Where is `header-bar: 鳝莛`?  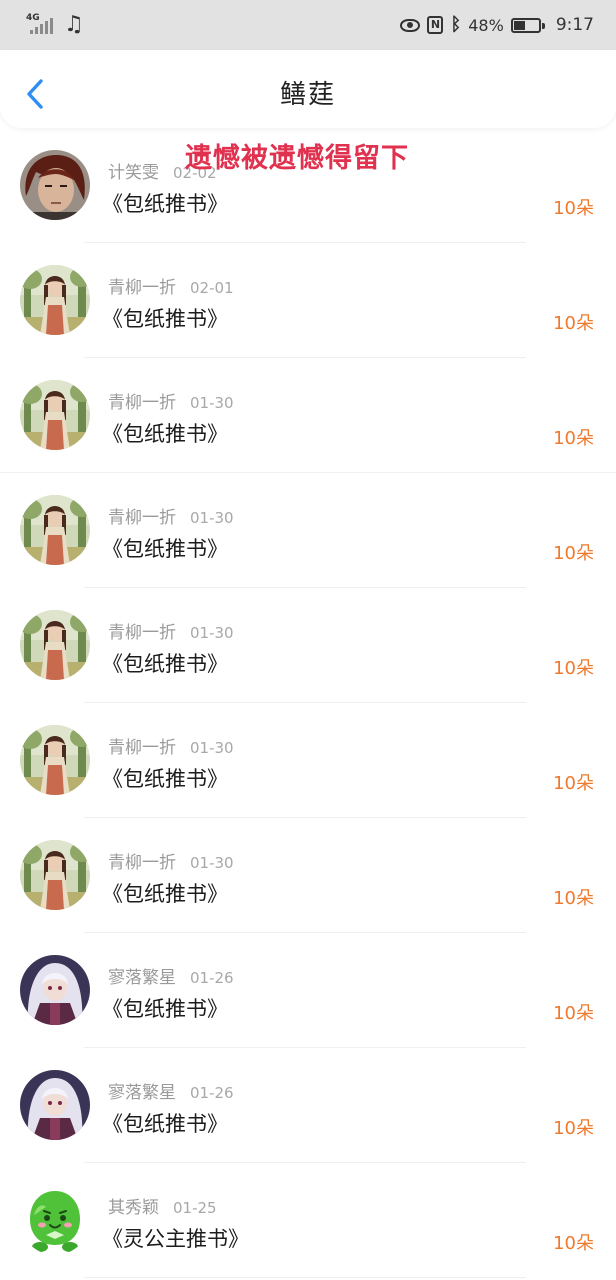 header-bar: 鳝莛 is located at coordinates (308, 89).